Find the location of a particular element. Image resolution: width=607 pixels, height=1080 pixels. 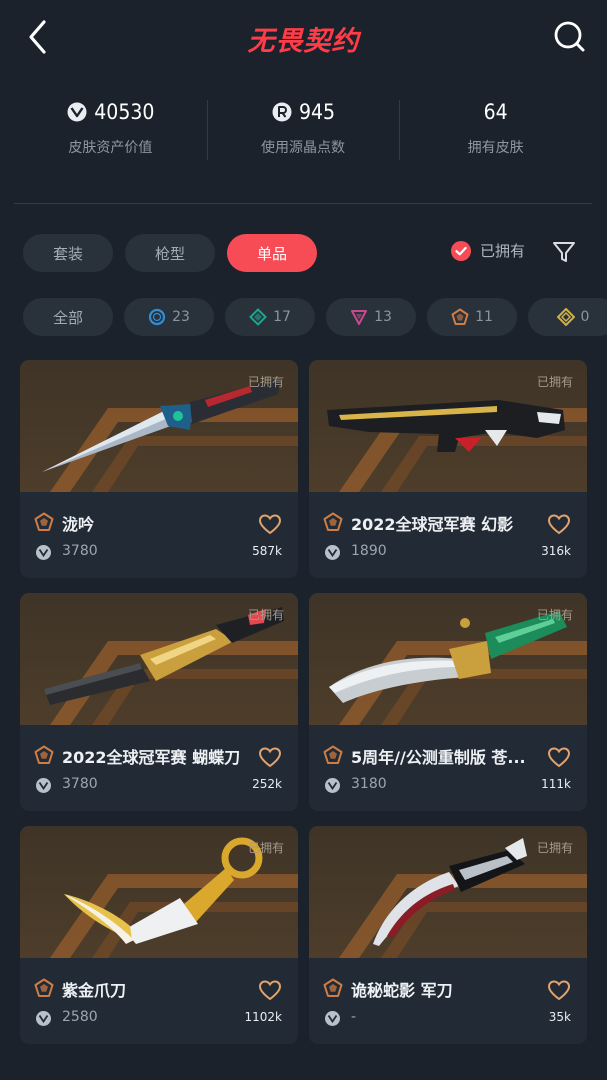

like-count: 1102k is located at coordinates (263, 1017).